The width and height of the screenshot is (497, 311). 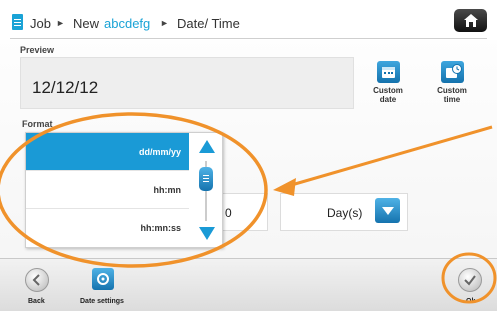 What do you see at coordinates (469, 278) in the screenshot?
I see `ok-highlight-circle` at bounding box center [469, 278].